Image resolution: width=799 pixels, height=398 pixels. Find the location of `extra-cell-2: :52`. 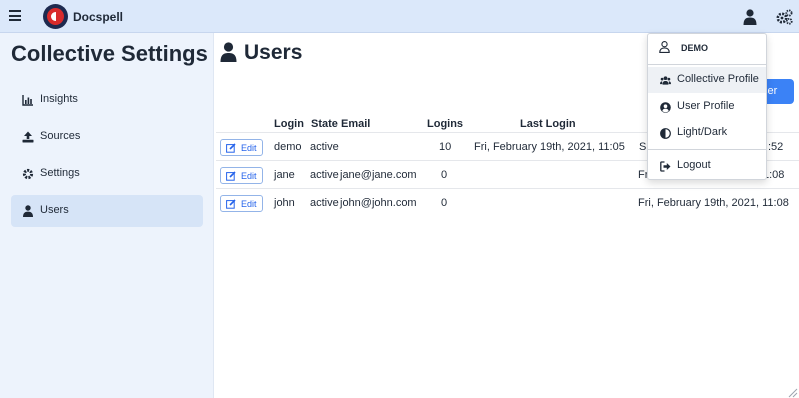

extra-cell-2: :52 is located at coordinates (776, 147).